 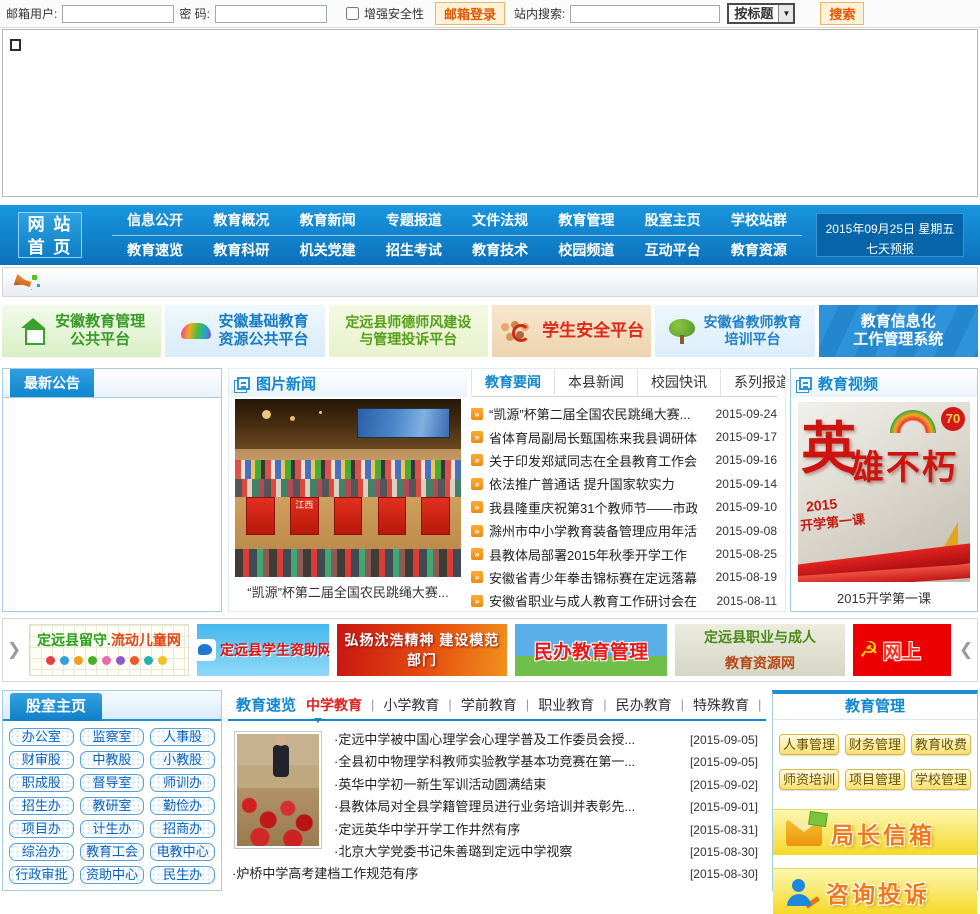 I want to click on mgmt-button: 学校管理, so click(x=941, y=779).